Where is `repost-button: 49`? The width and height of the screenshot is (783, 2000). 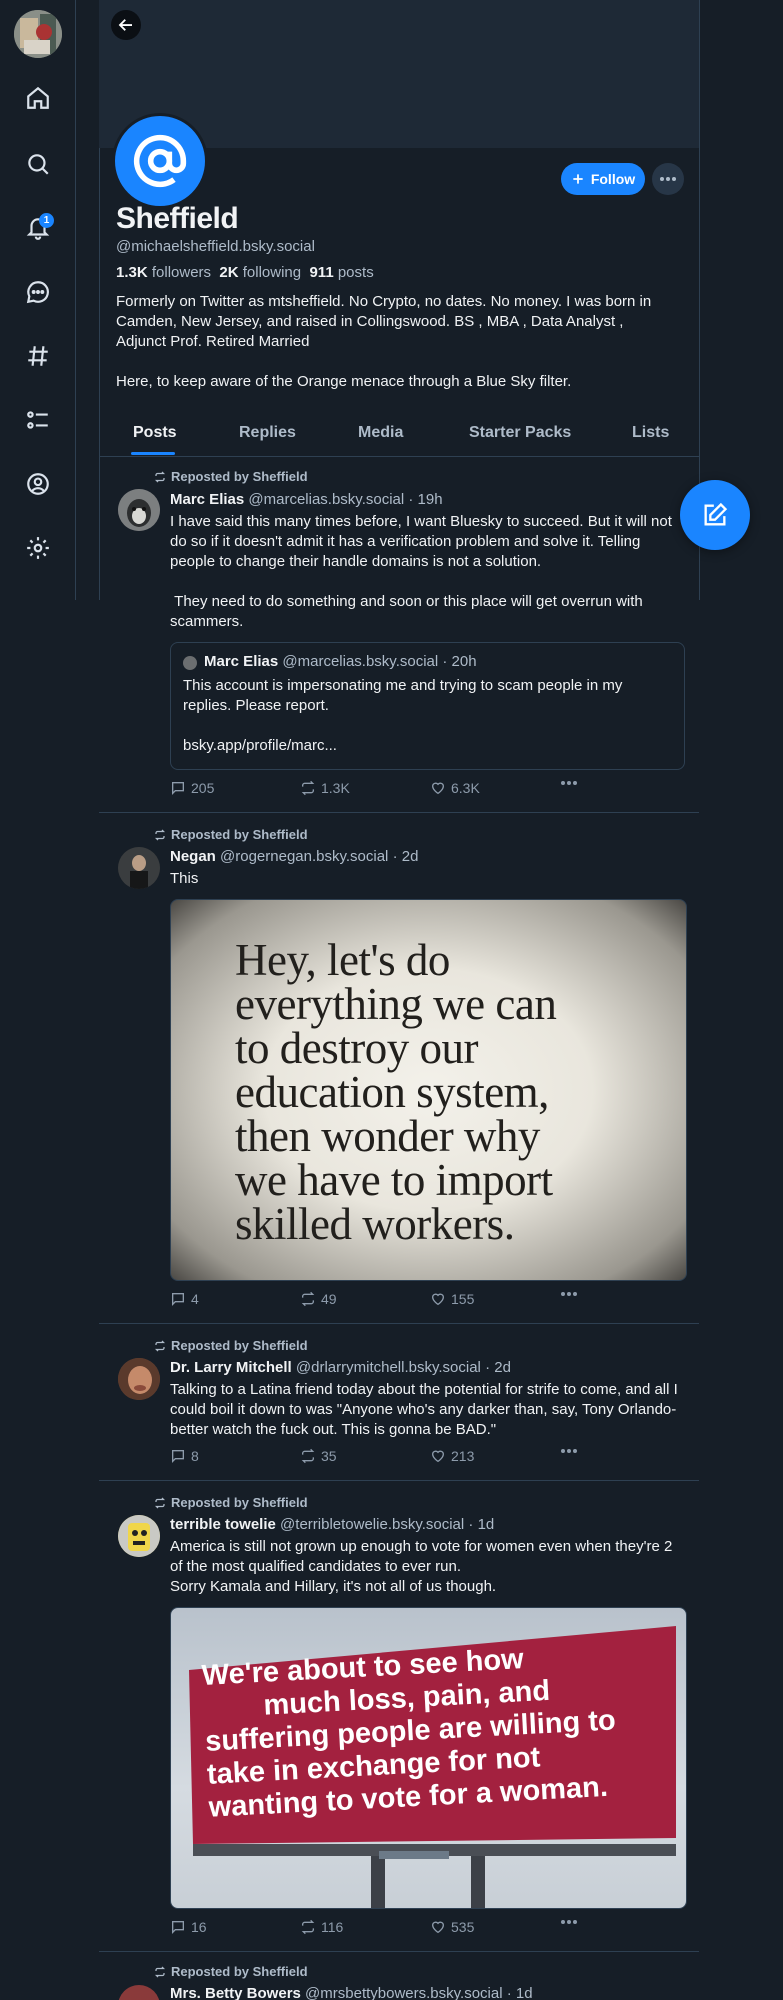
repost-button: 49 is located at coordinates (318, 1299).